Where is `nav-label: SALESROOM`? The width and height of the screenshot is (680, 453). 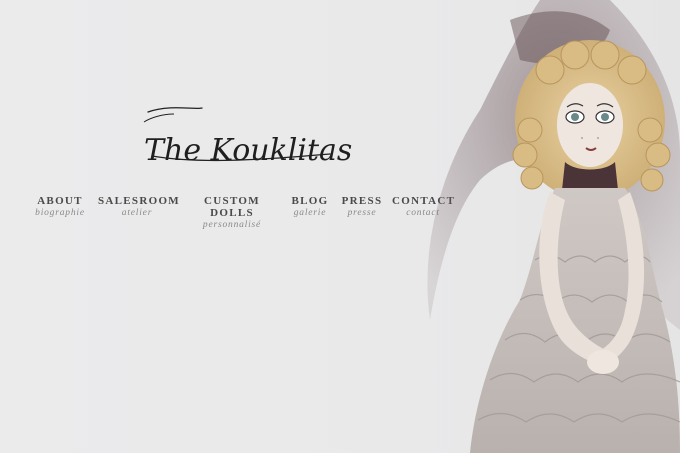 nav-label: SALESROOM is located at coordinates (139, 201).